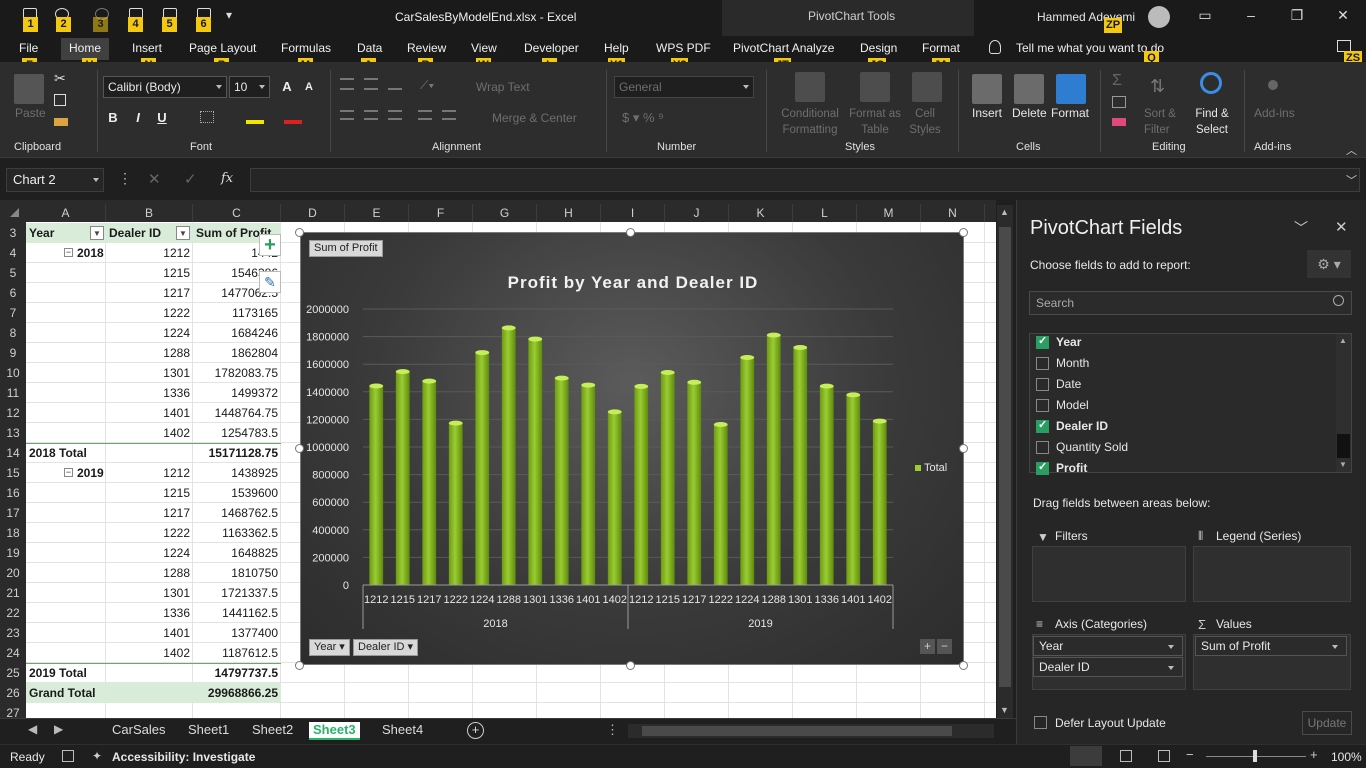 Image resolution: width=1366 pixels, height=768 pixels. Describe the element at coordinates (371, 84) in the screenshot. I see `middle-align-icon` at that location.